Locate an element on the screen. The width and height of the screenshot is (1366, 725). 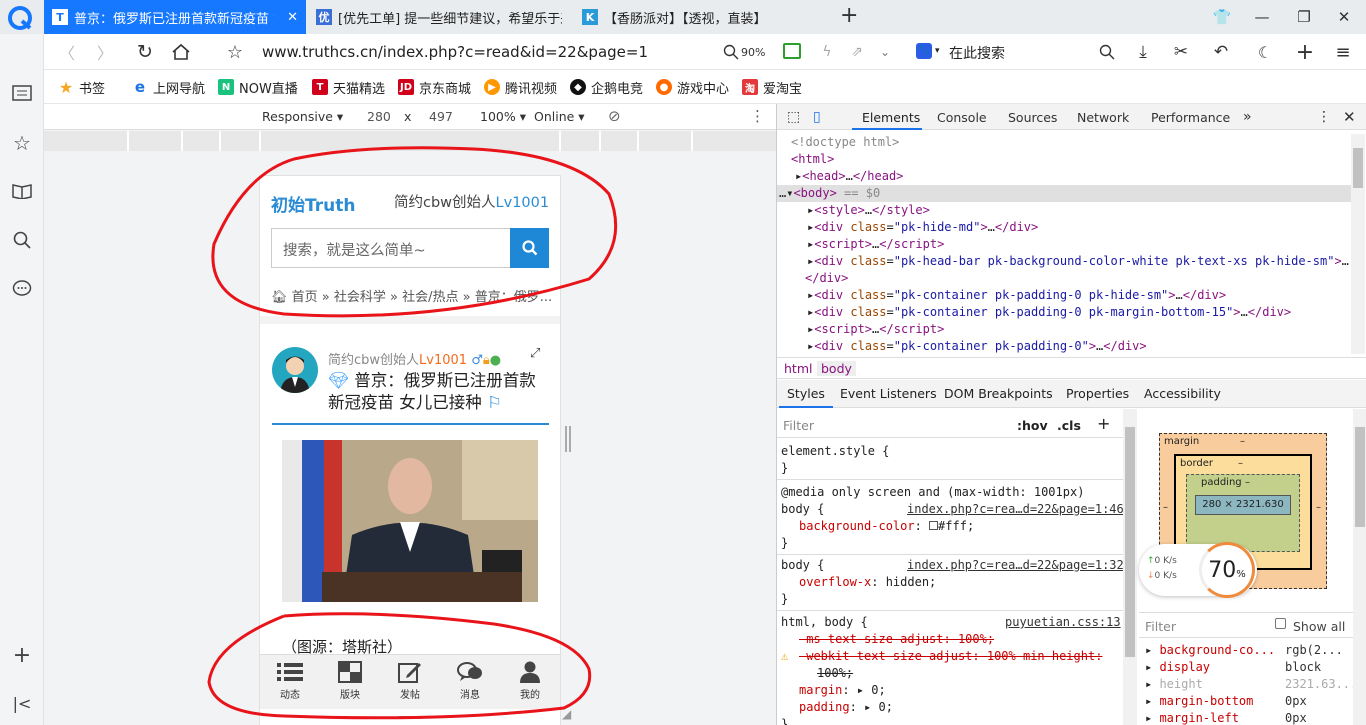
tab-event-listeners: Event Listeners is located at coordinates (888, 393).